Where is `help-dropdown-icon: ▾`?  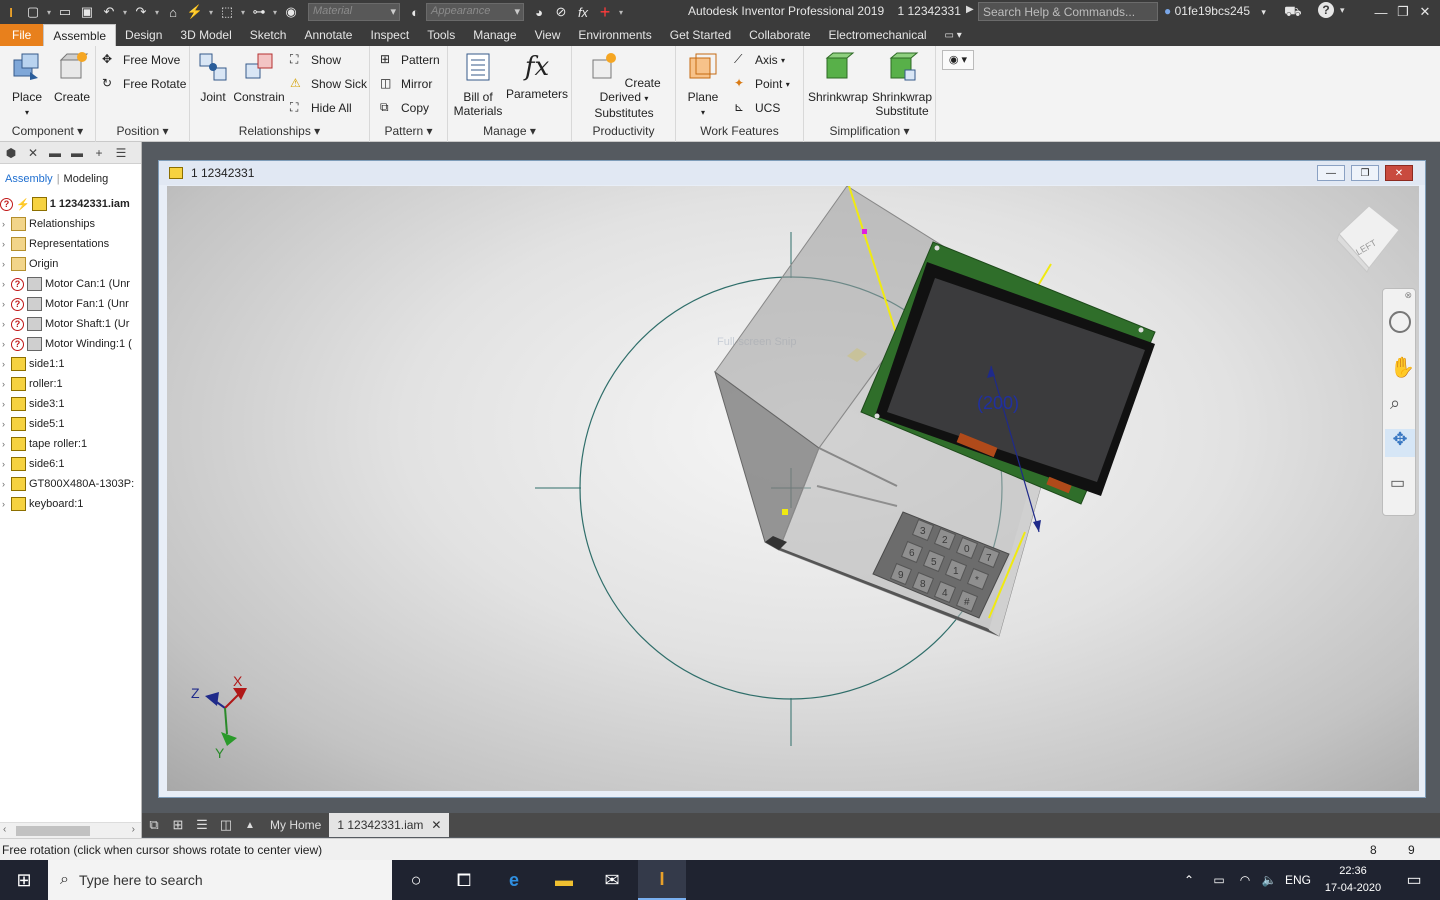
help-dropdown-icon: ▾ is located at coordinates (1342, 10).